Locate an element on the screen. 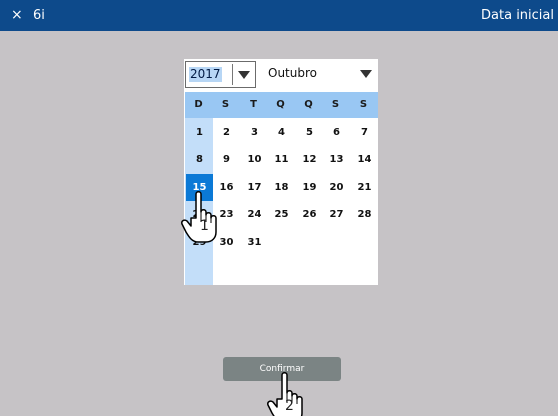 This screenshot has height=416, width=558. day-cell: 5 is located at coordinates (309, 132).